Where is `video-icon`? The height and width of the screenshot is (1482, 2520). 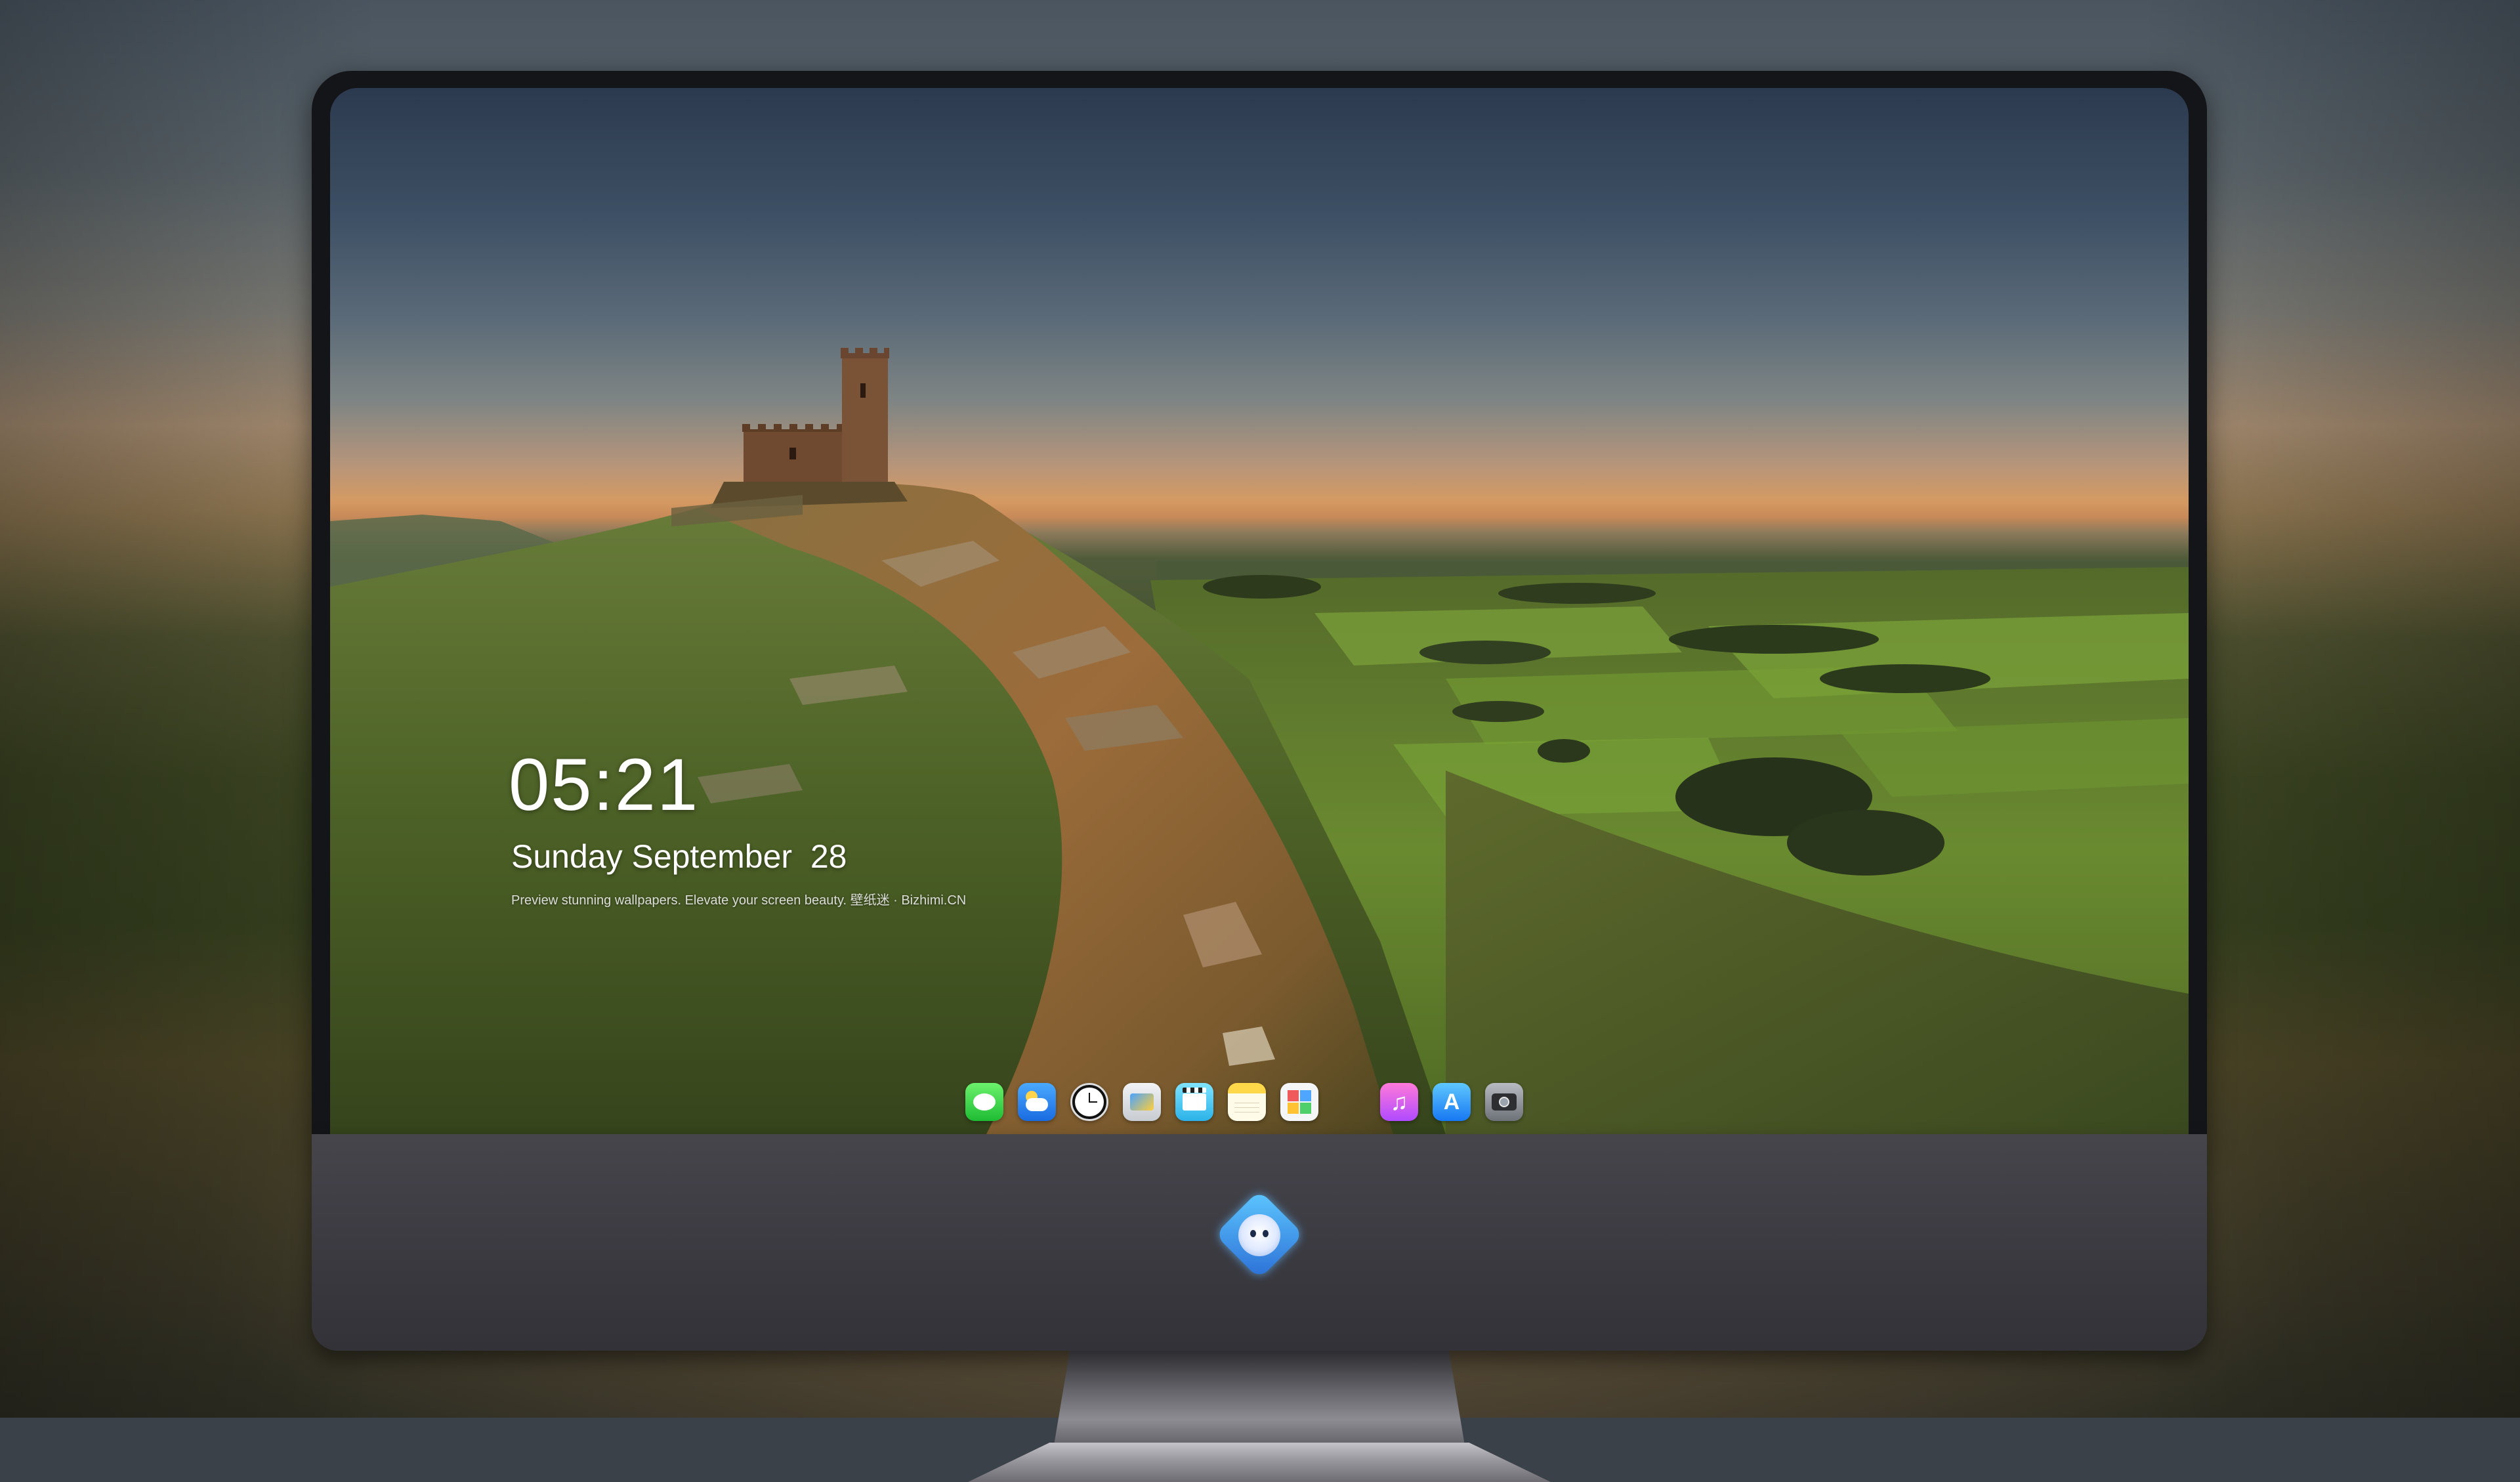 video-icon is located at coordinates (1194, 1102).